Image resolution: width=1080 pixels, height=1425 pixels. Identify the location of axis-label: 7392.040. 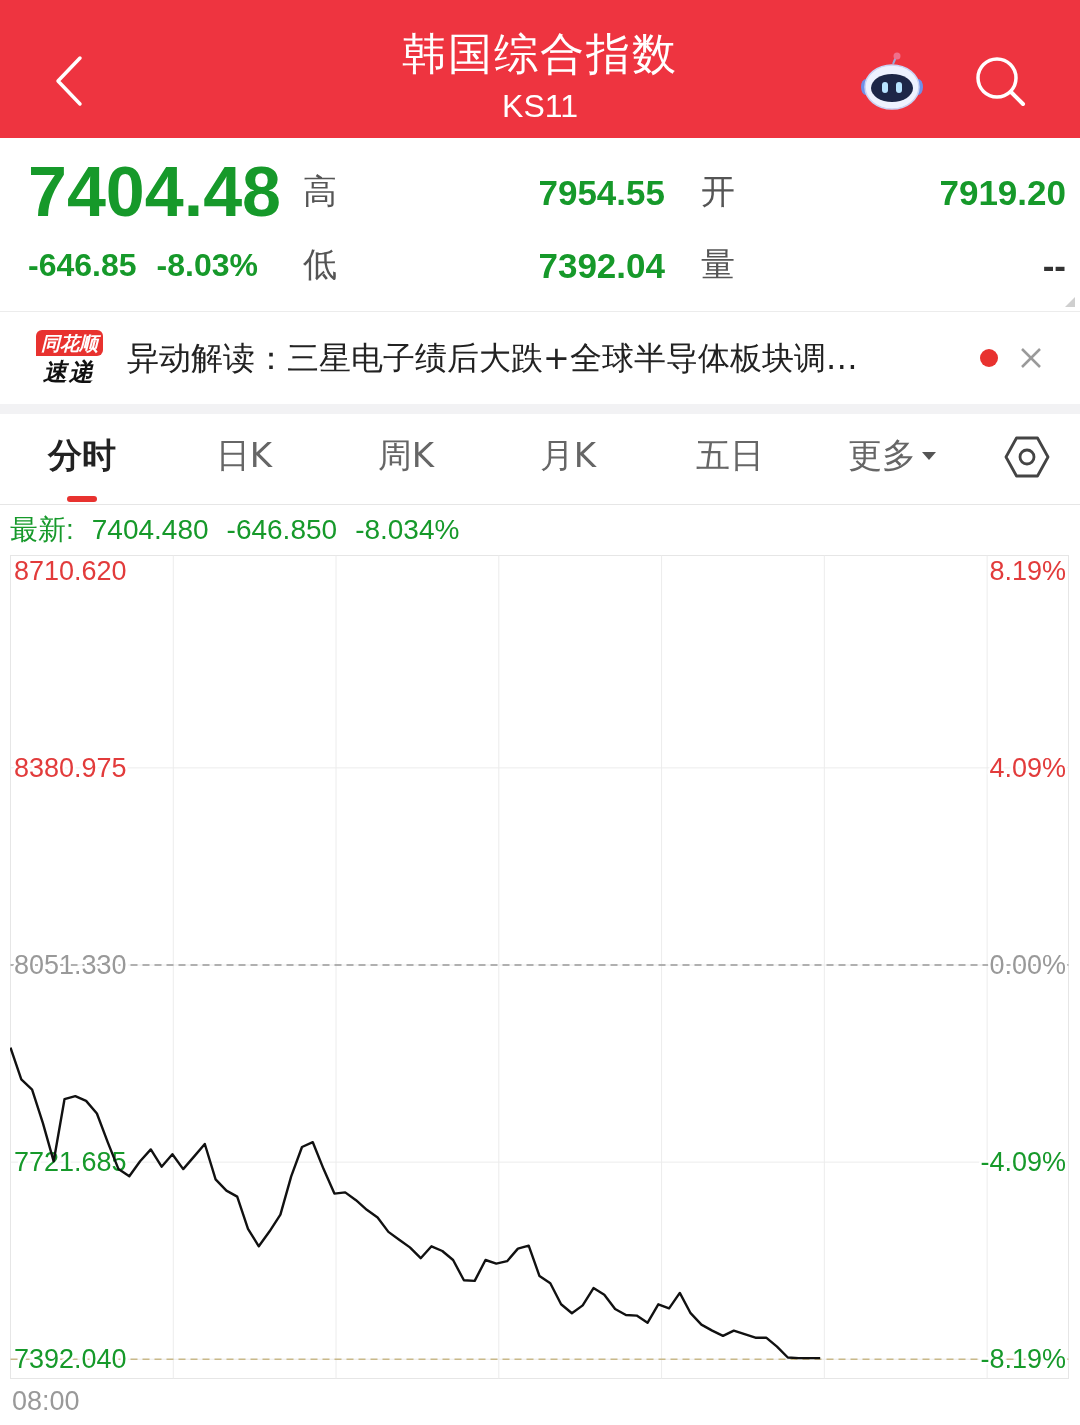
(70, 1359).